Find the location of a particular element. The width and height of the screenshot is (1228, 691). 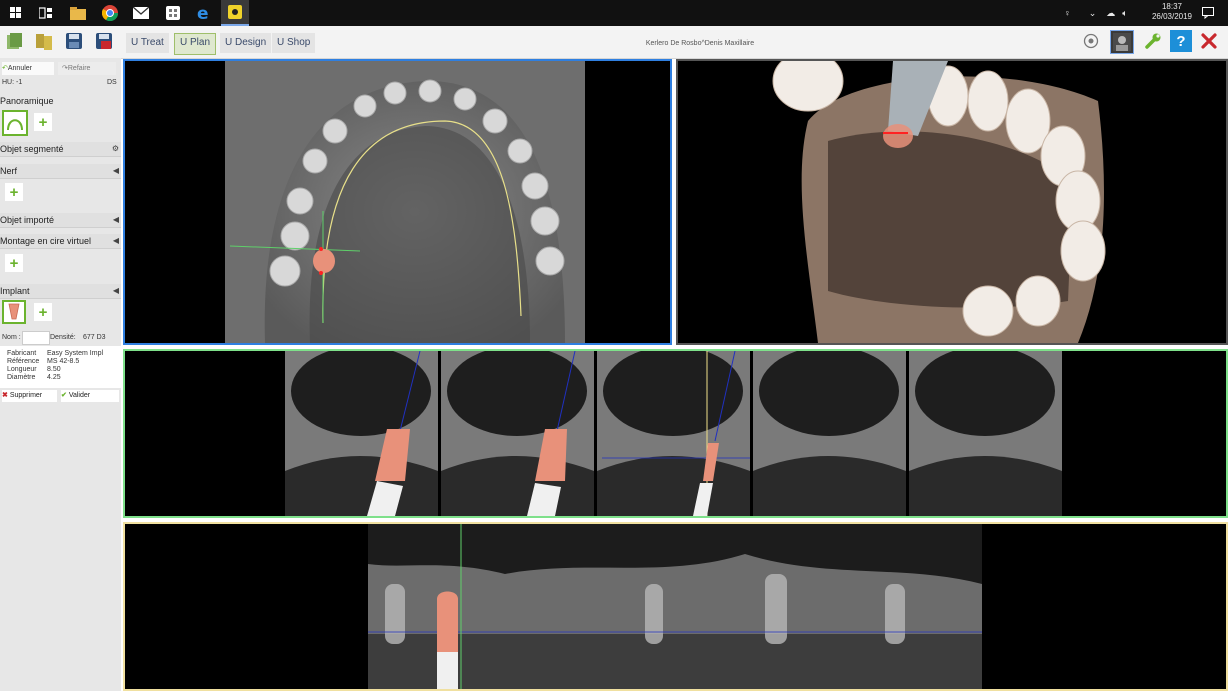

implant-item-button is located at coordinates (14, 312).